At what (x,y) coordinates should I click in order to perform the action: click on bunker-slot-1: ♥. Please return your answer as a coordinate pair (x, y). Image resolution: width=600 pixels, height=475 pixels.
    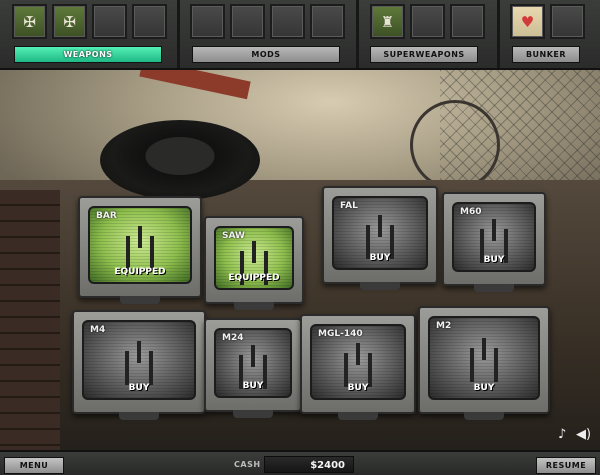
    Looking at the image, I should click on (527, 21).